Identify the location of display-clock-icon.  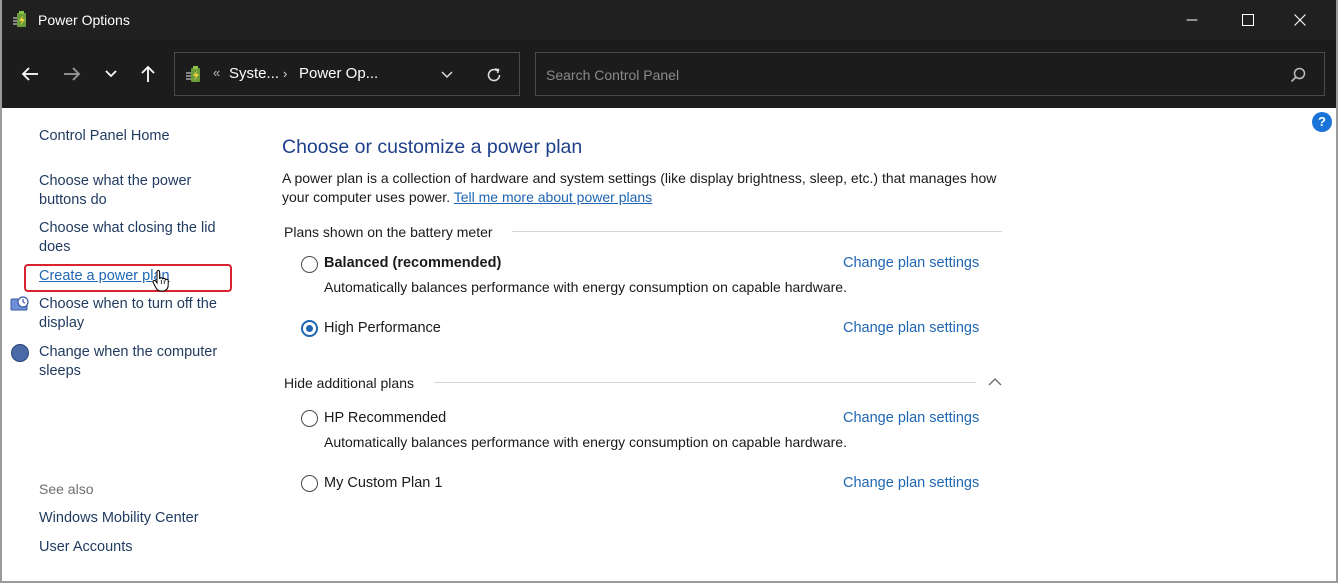
(19, 303).